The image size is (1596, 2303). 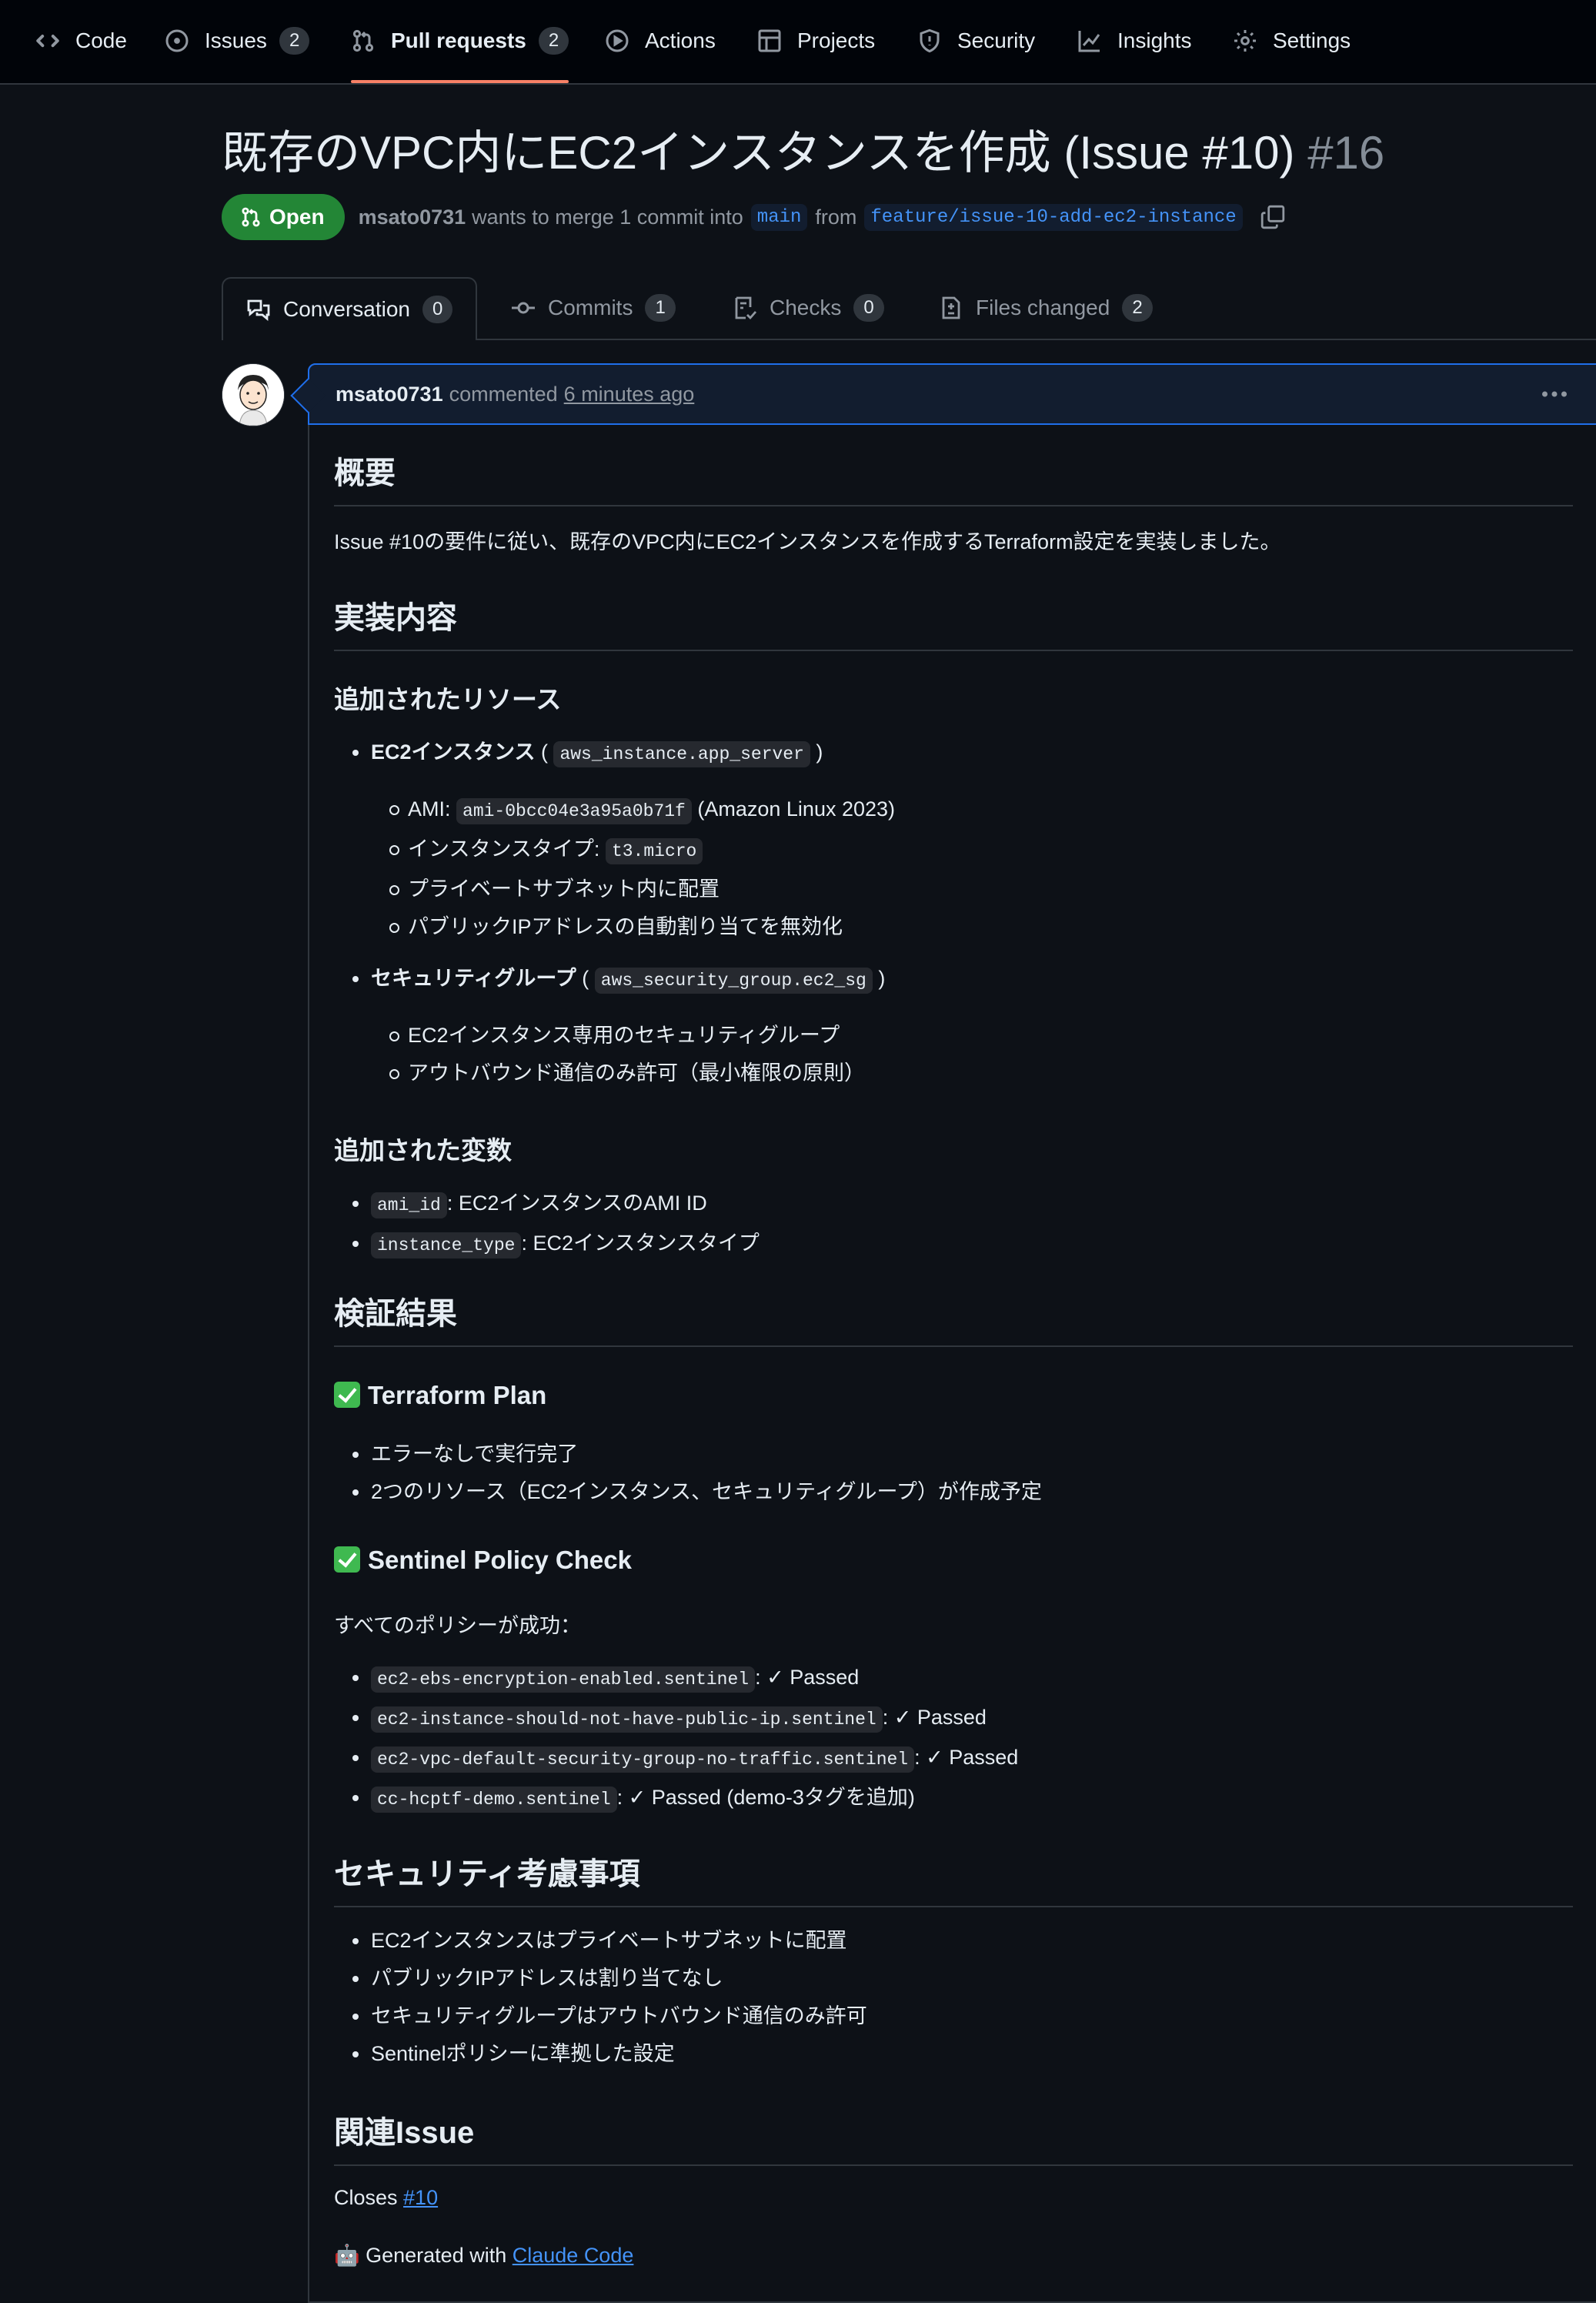 I want to click on var-code: ami_id, so click(x=409, y=1205).